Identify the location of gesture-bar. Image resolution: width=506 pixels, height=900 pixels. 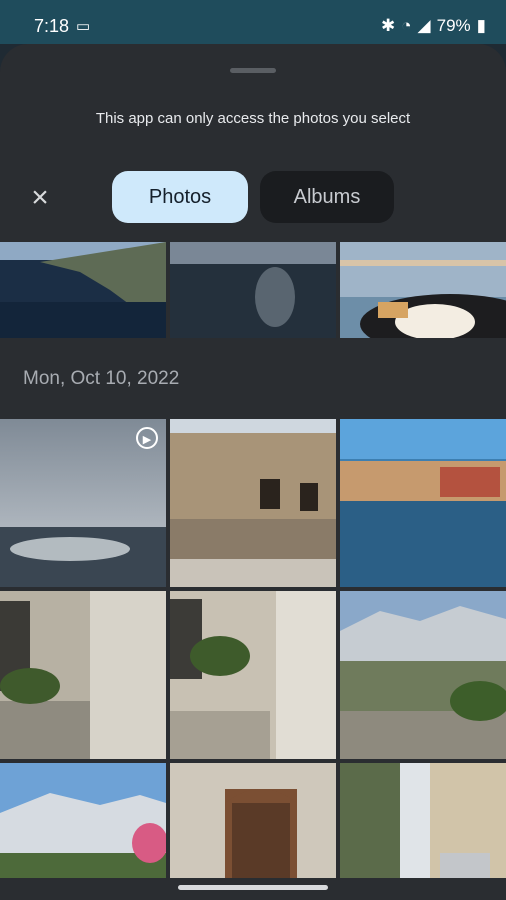
(253, 889).